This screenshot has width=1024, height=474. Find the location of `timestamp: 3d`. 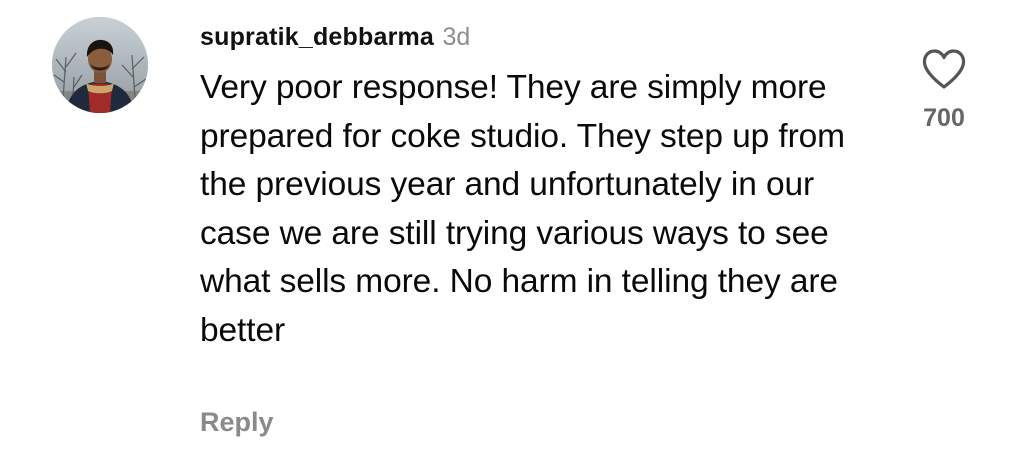

timestamp: 3d is located at coordinates (456, 37).